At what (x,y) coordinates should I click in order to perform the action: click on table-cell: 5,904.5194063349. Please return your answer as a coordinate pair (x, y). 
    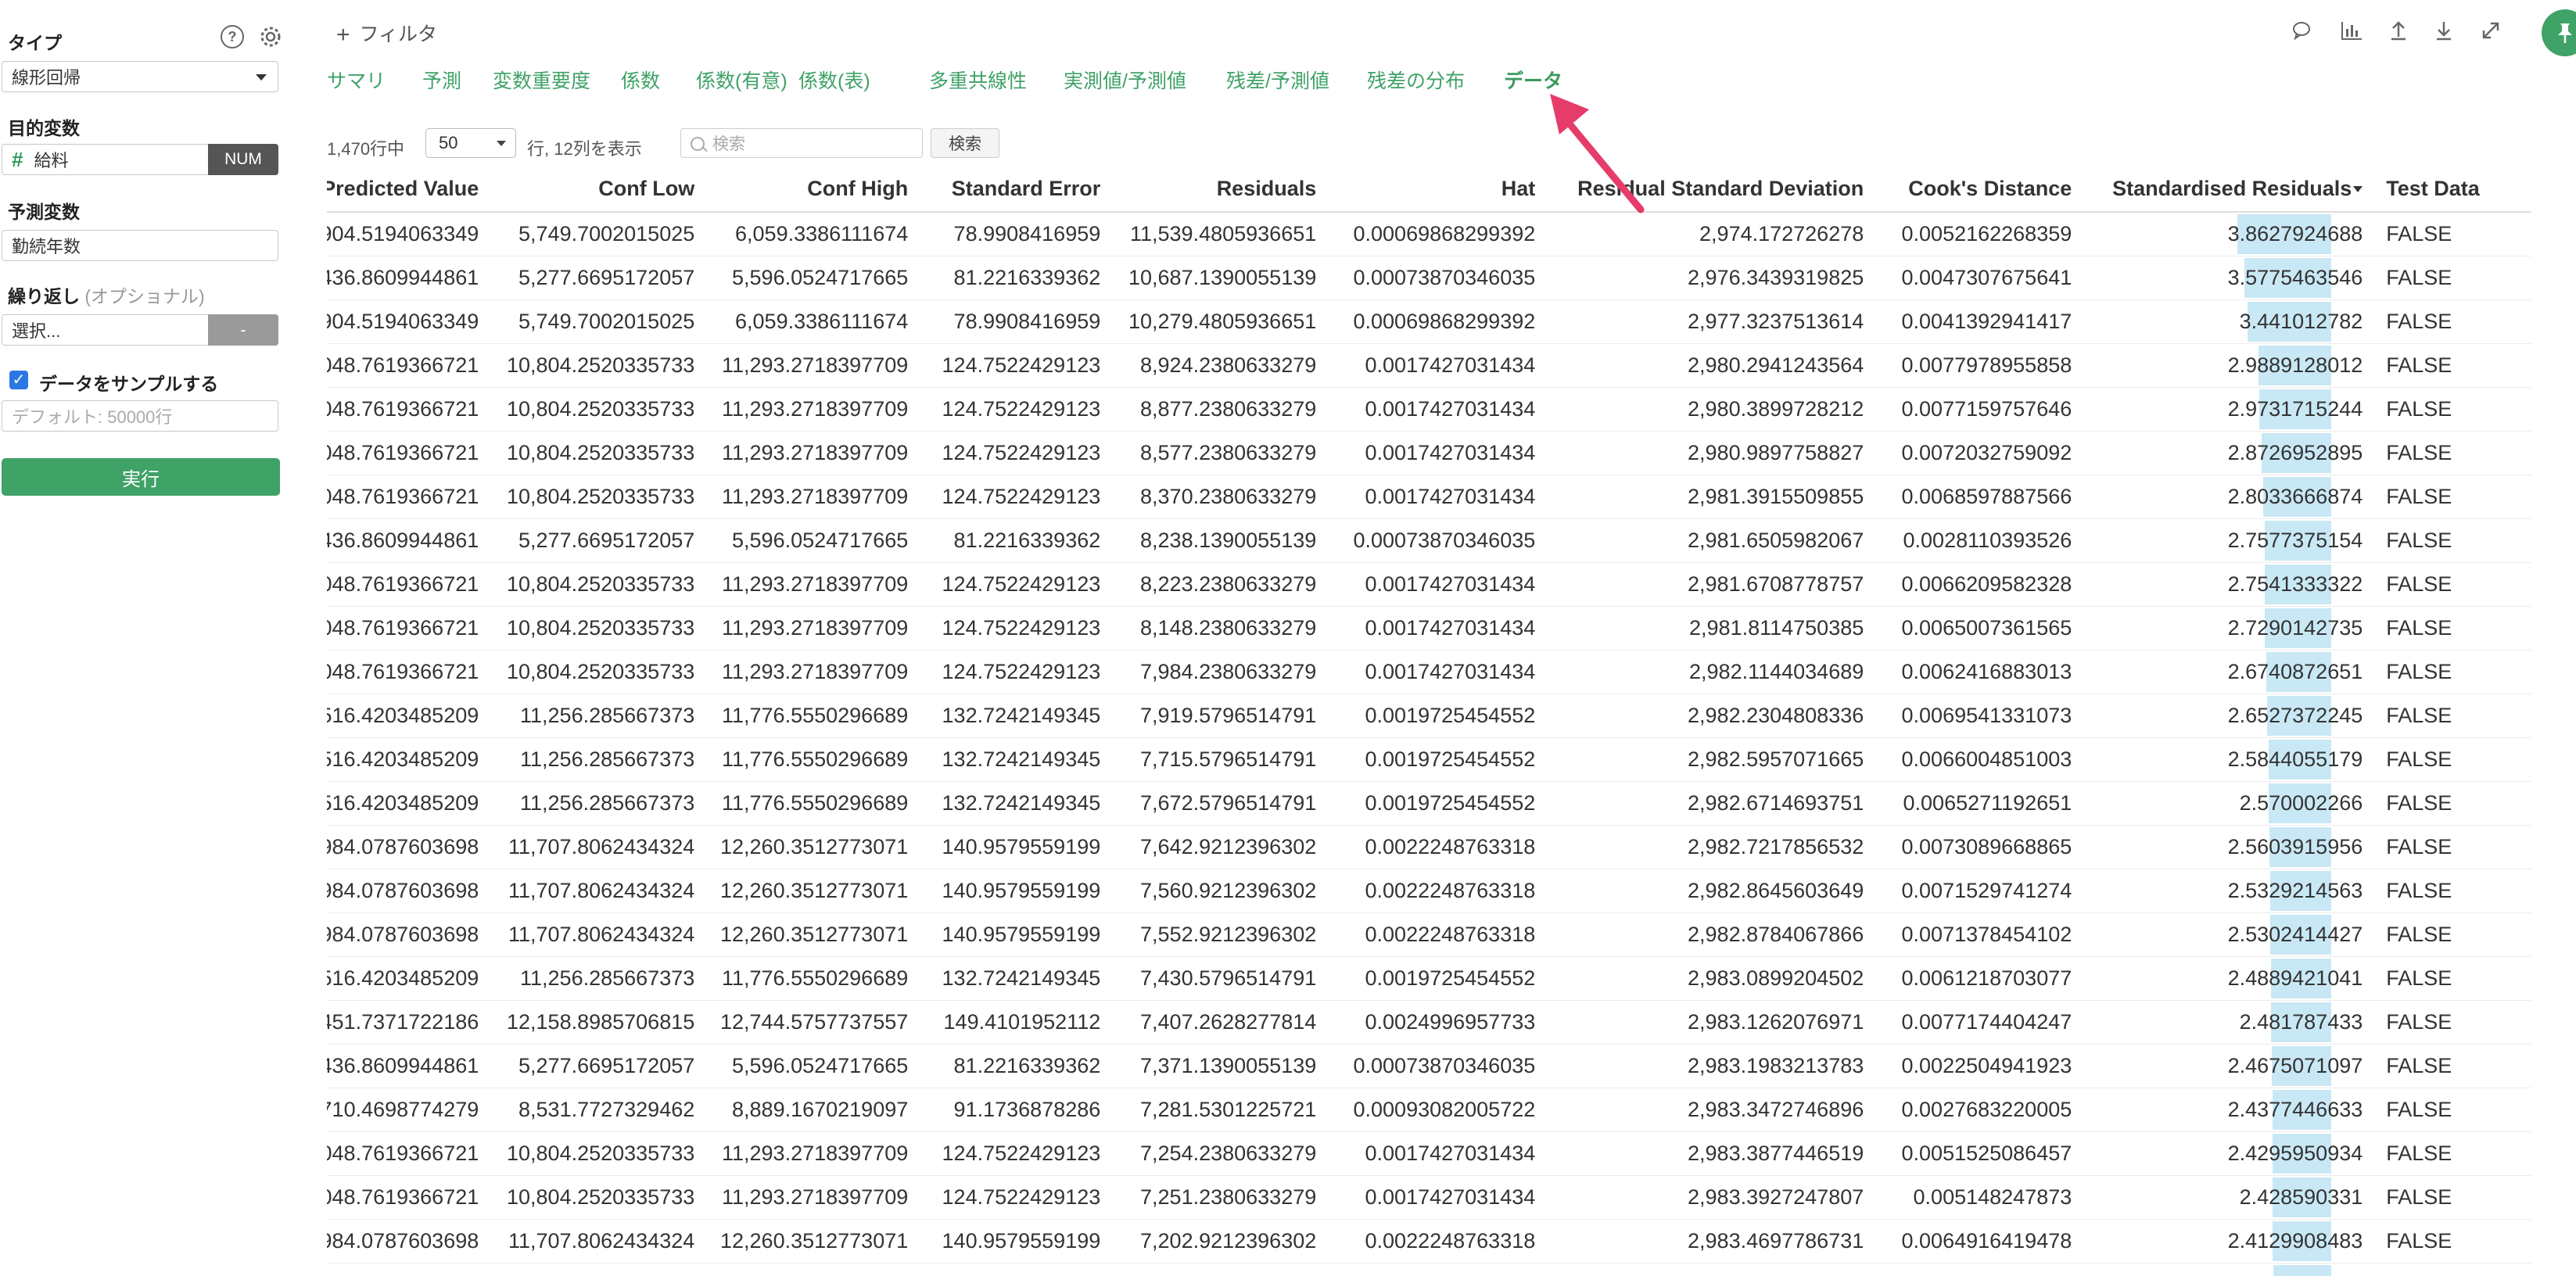
    Looking at the image, I should click on (409, 321).